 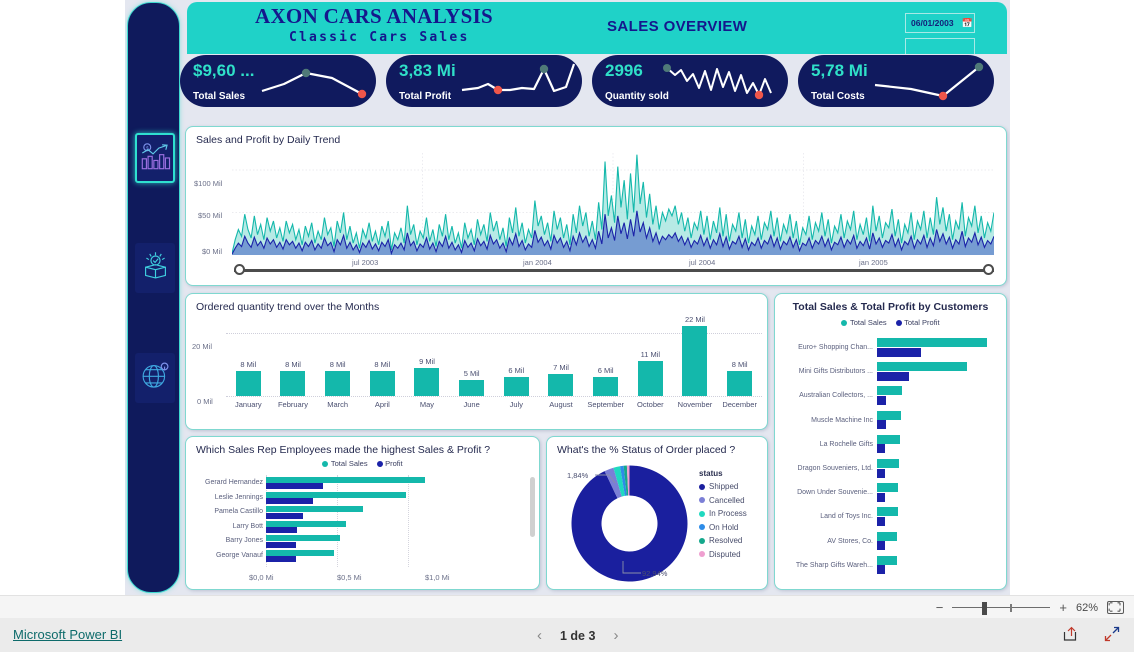 I want to click on legend-item: In Process, so click(x=723, y=513).